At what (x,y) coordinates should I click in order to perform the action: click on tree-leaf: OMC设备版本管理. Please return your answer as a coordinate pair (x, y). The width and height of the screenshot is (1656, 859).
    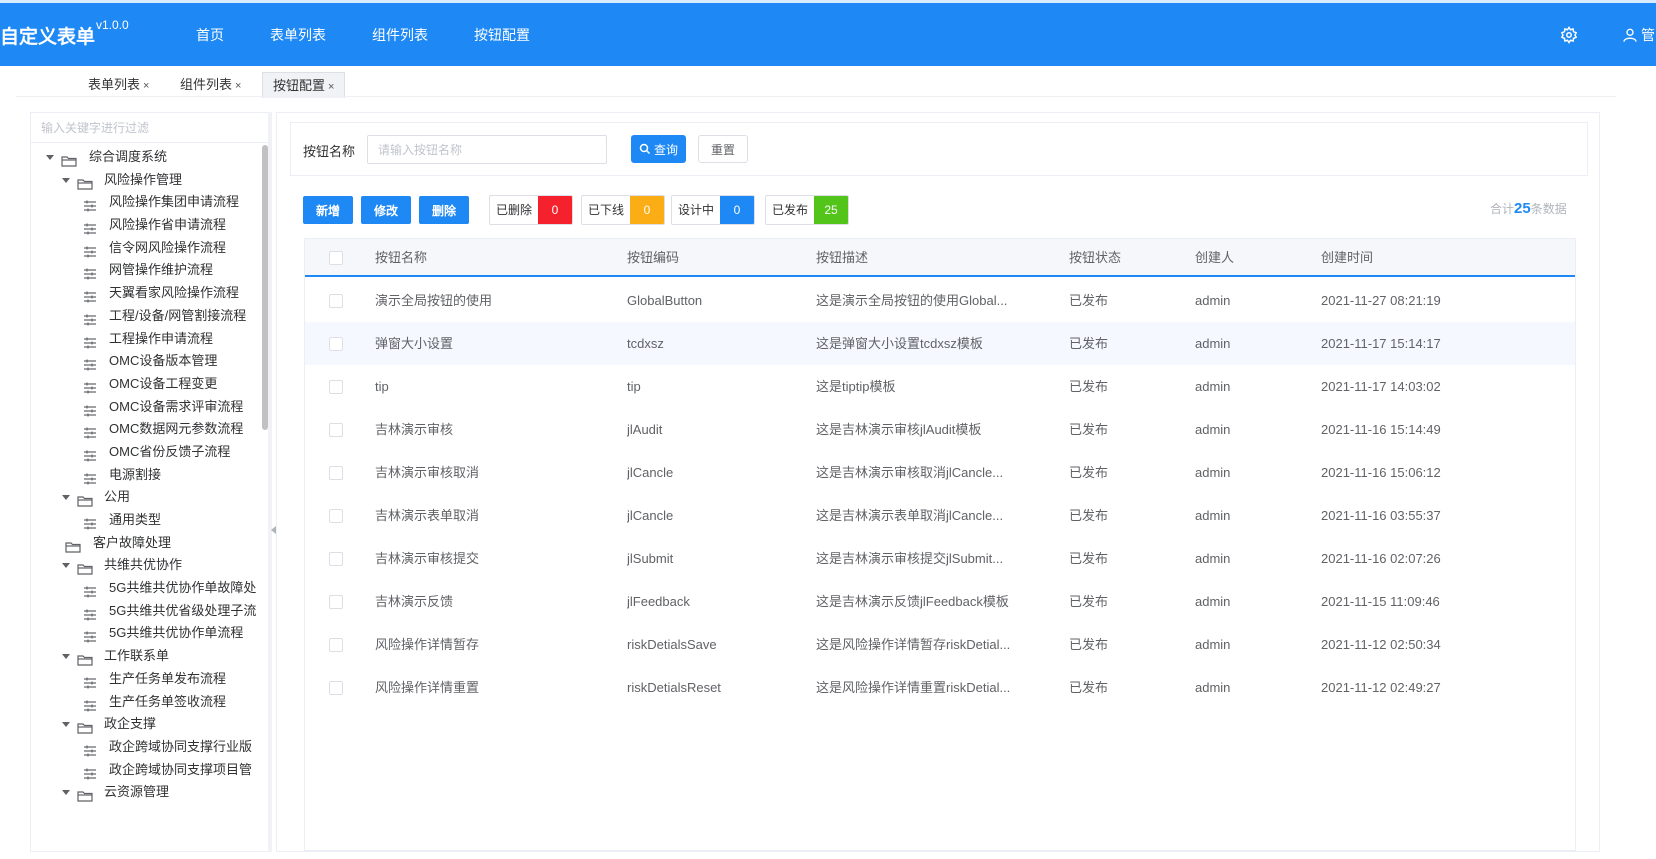
    Looking at the image, I should click on (143, 361).